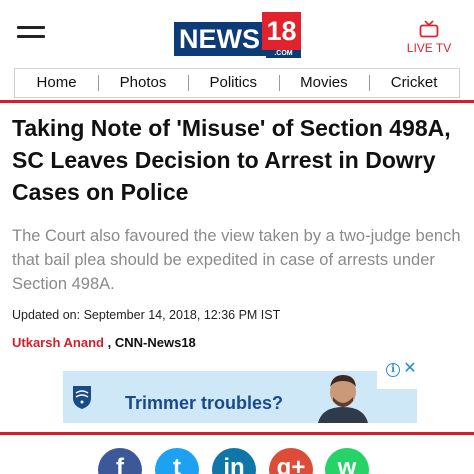 This screenshot has height=474, width=474. What do you see at coordinates (143, 83) in the screenshot?
I see `nav-item-photos: Photos` at bounding box center [143, 83].